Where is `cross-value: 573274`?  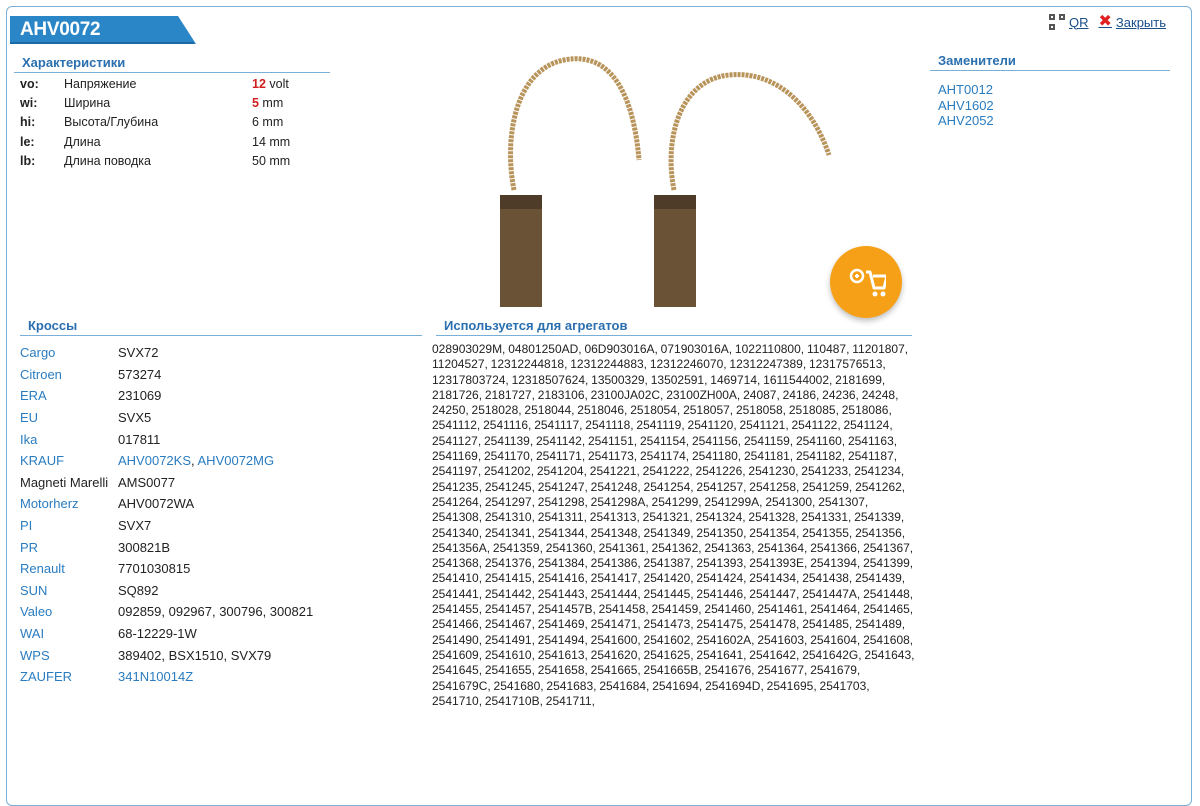 cross-value: 573274 is located at coordinates (140, 374).